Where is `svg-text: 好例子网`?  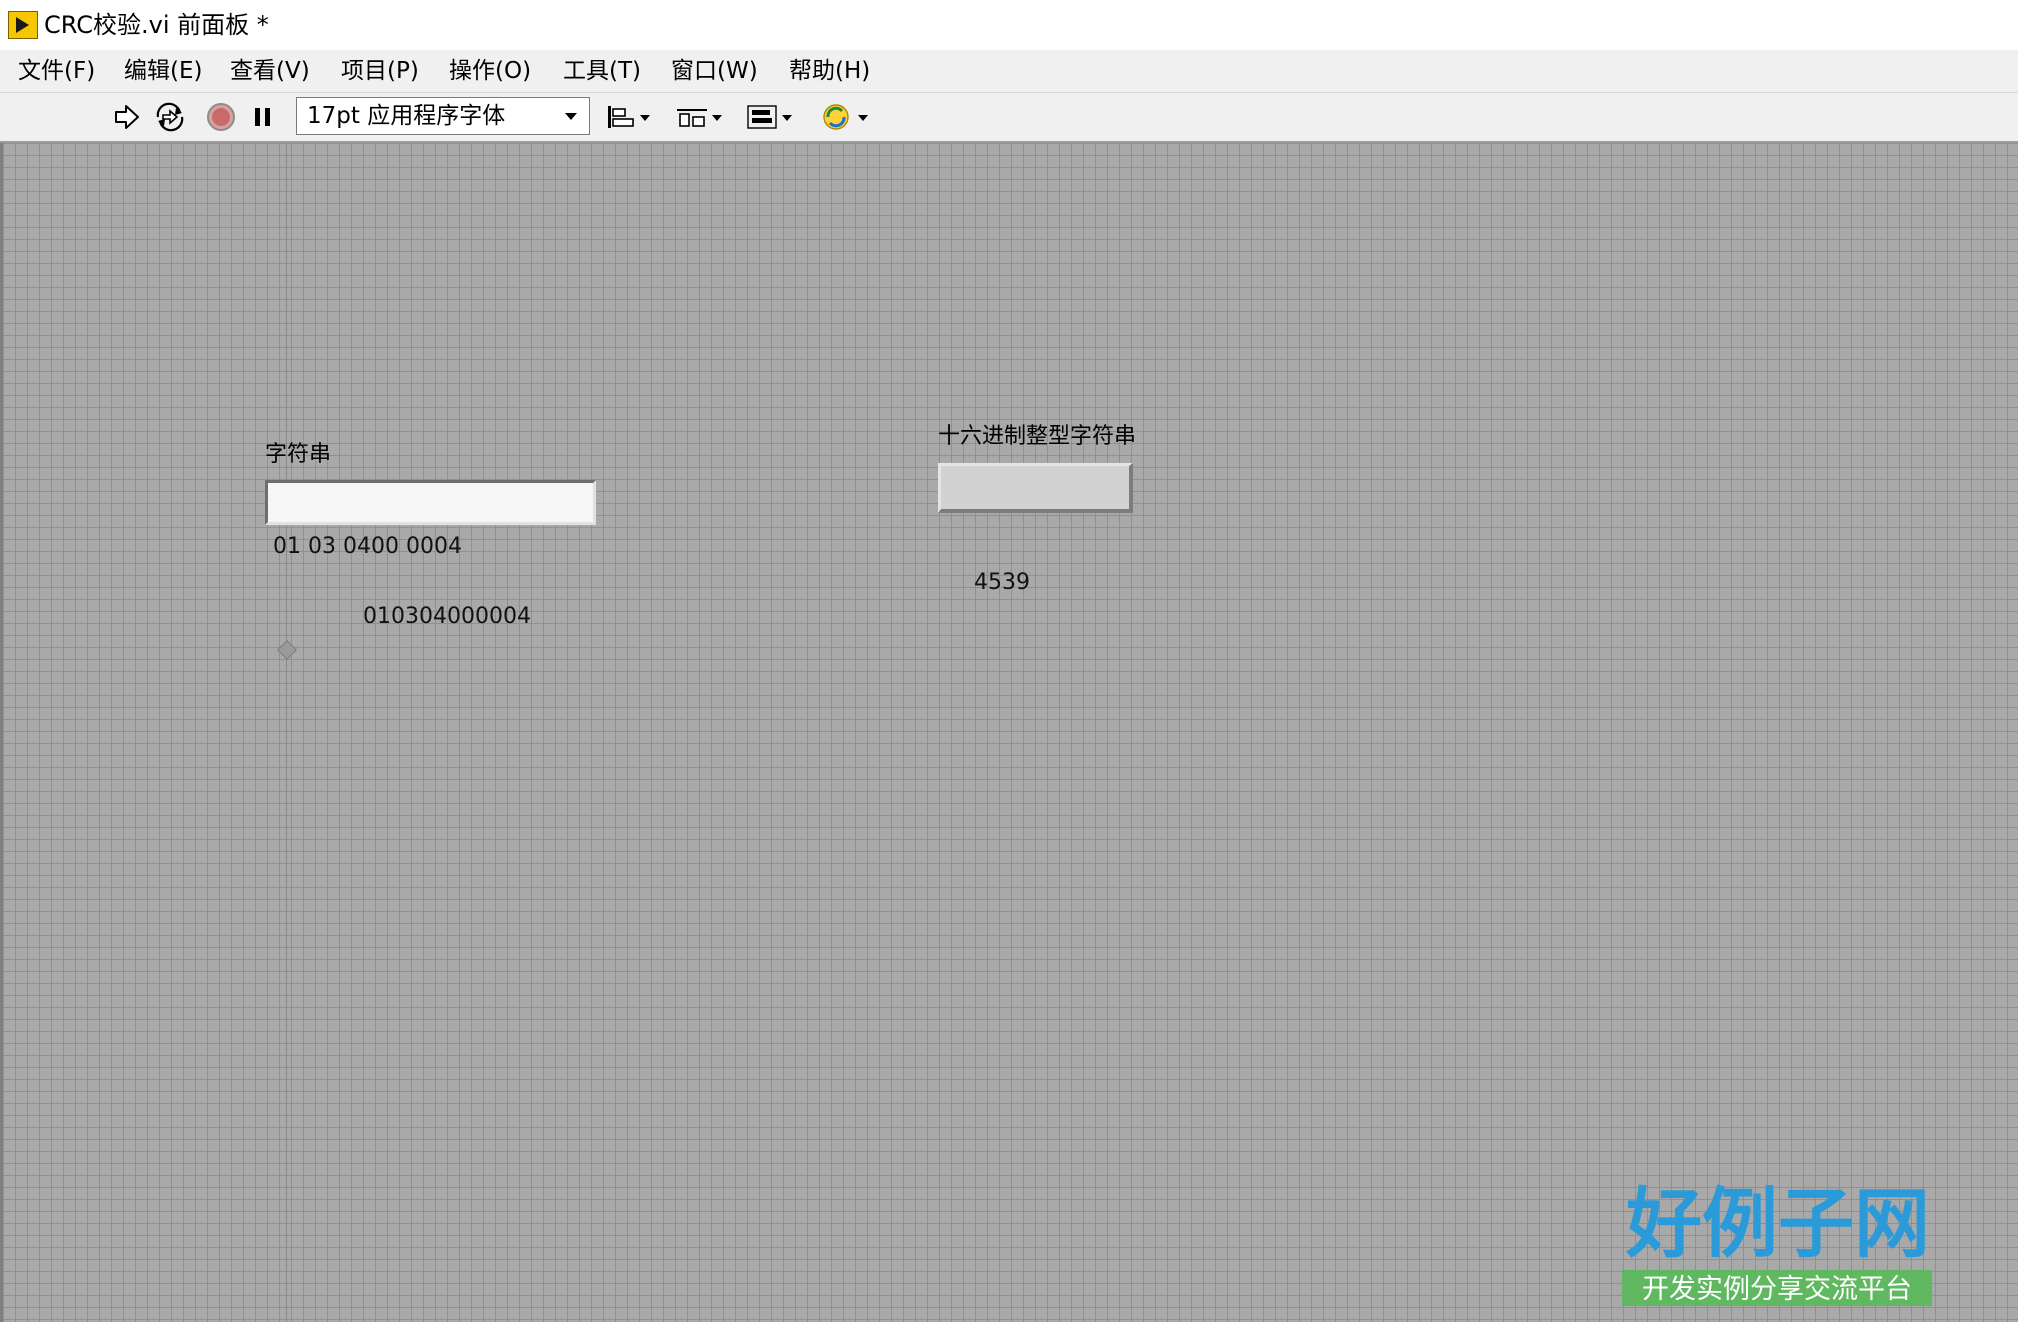 svg-text: 好例子网 is located at coordinates (1777, 1223).